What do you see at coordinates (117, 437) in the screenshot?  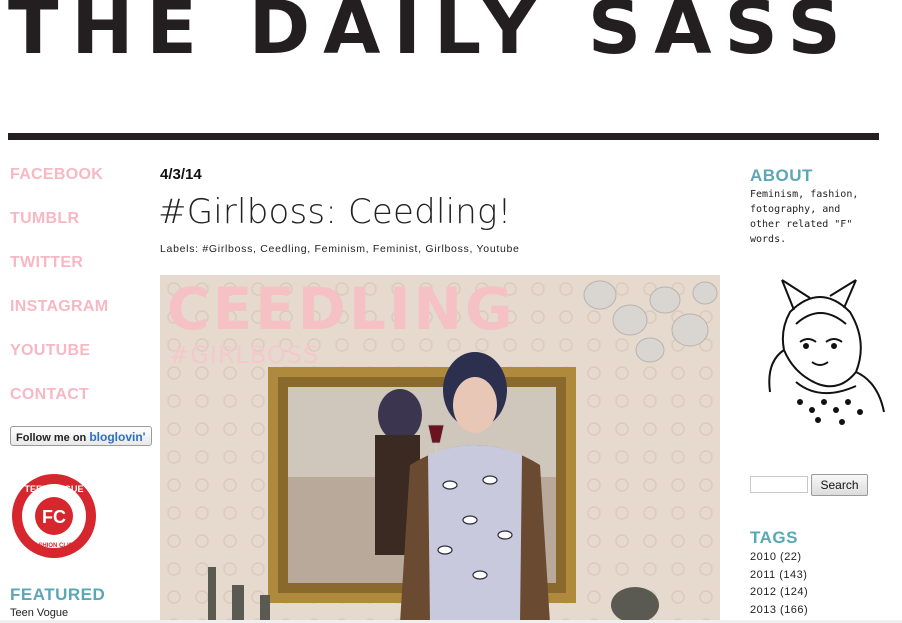 I see `bloglovin-brand: bloglovin'` at bounding box center [117, 437].